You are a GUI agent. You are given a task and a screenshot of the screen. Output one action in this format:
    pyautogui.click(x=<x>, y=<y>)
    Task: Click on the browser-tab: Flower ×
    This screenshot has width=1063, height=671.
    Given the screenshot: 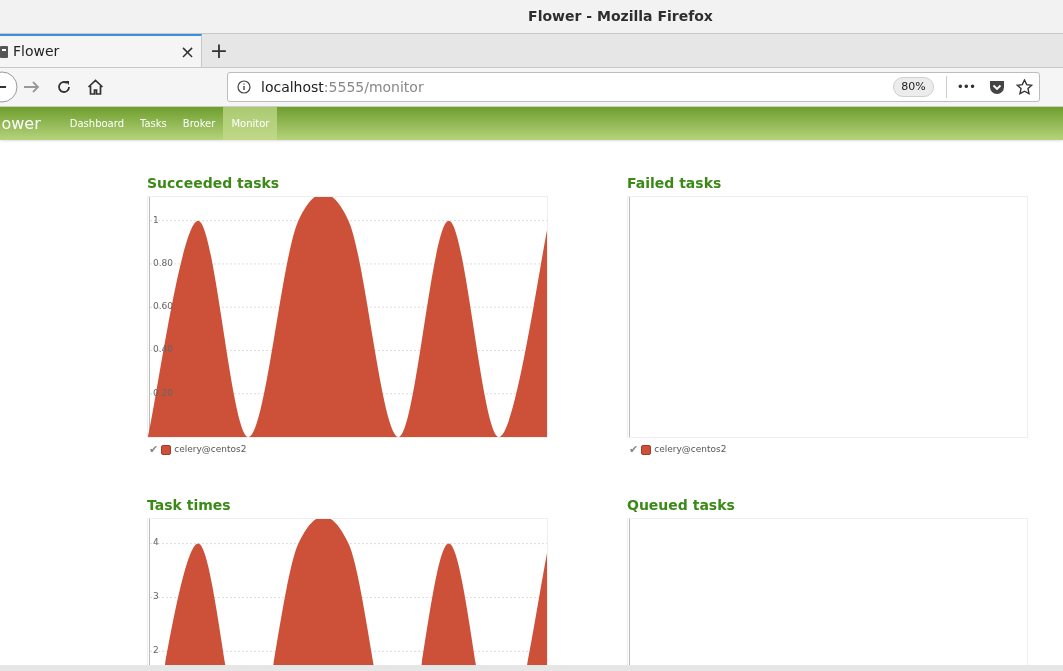 What is the action you would take?
    pyautogui.click(x=101, y=50)
    